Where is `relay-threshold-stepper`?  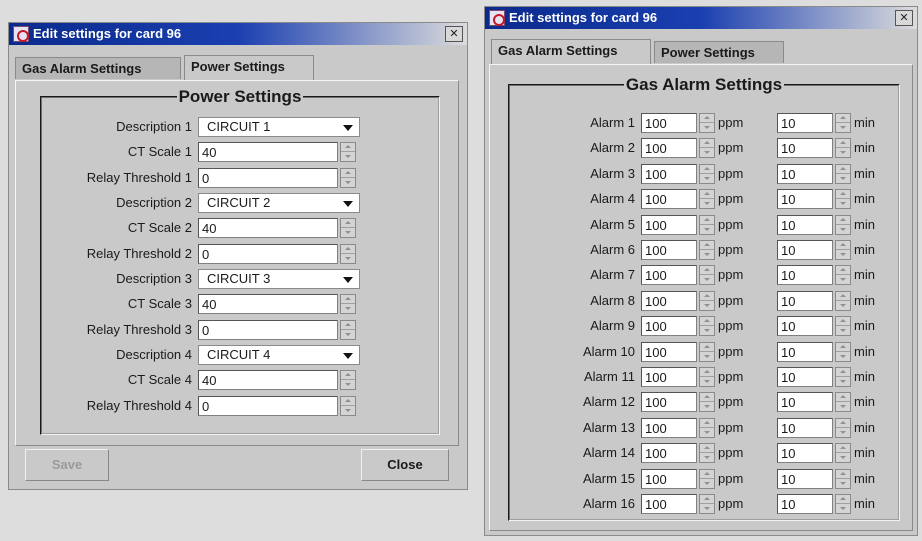 relay-threshold-stepper is located at coordinates (348, 406).